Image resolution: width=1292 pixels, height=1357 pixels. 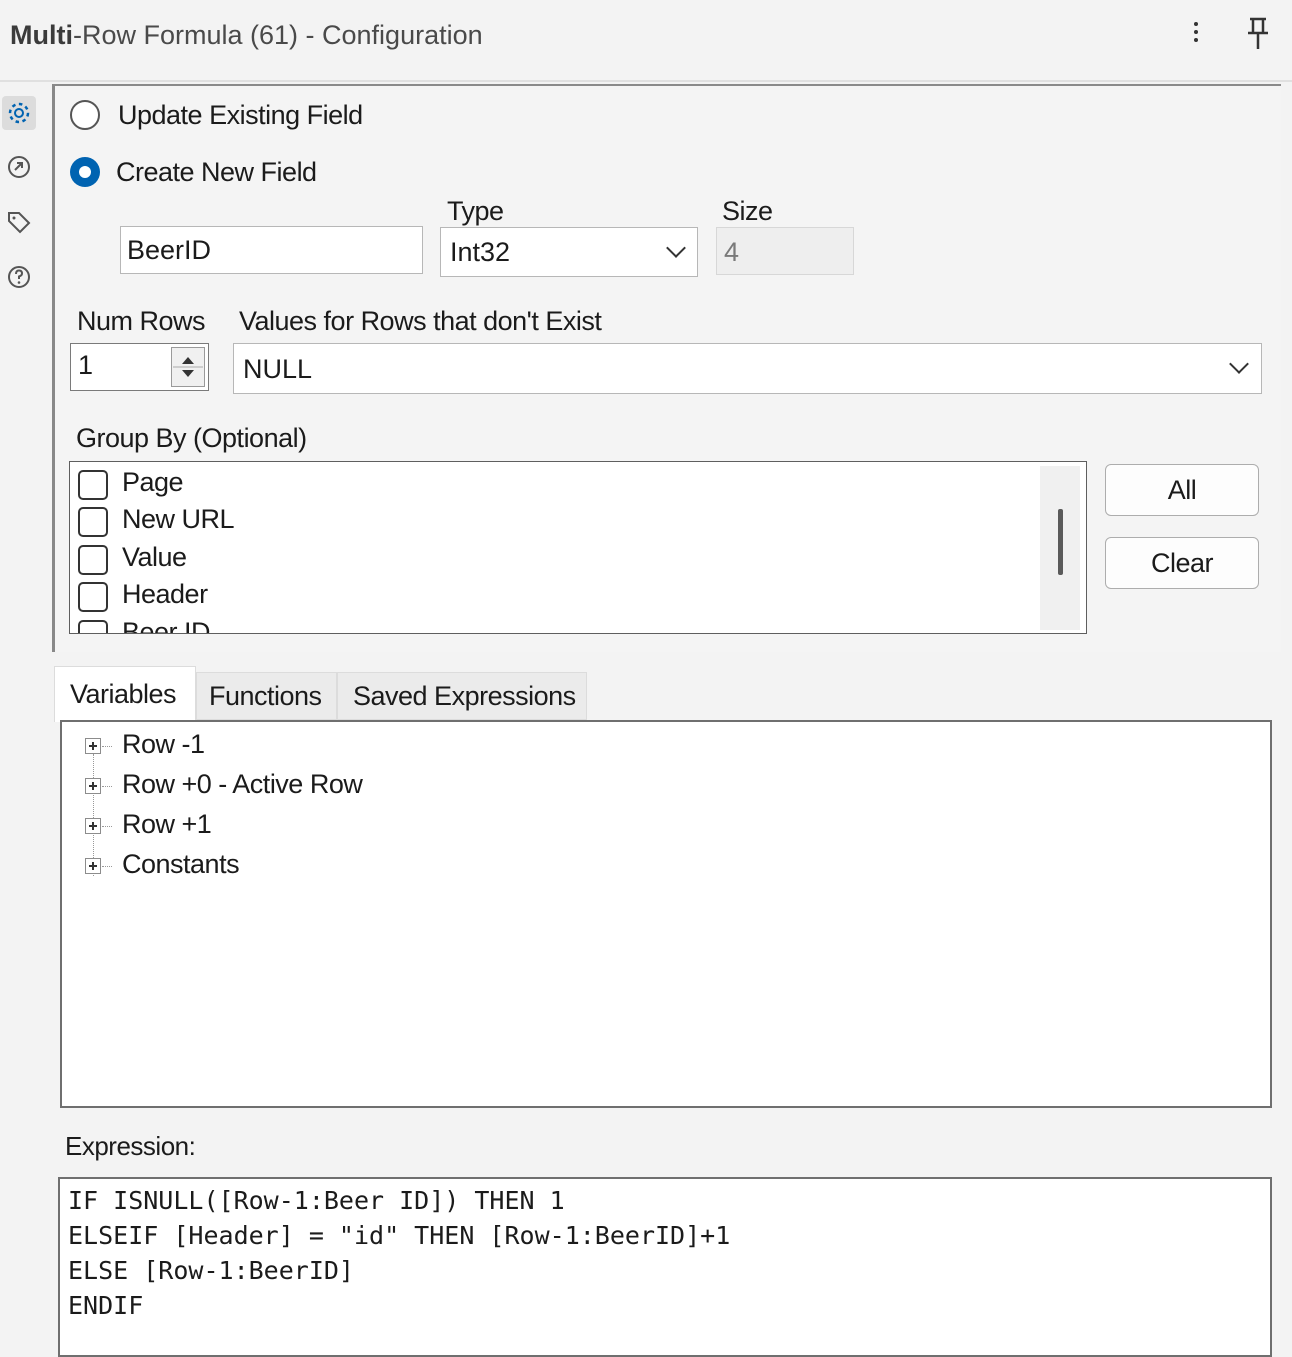 I want to click on tab-saved-expressions: Saved Expressions, so click(x=462, y=696).